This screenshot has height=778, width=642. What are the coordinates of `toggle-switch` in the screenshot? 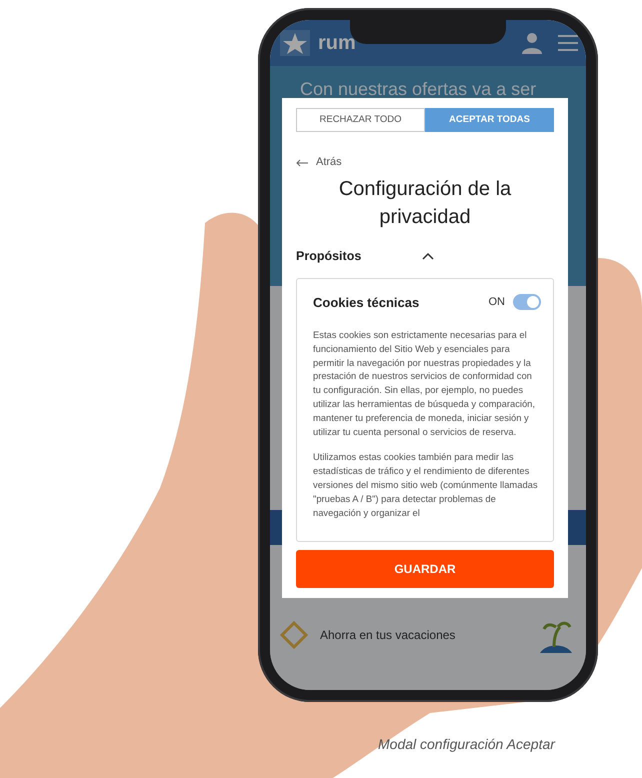 It's located at (527, 302).